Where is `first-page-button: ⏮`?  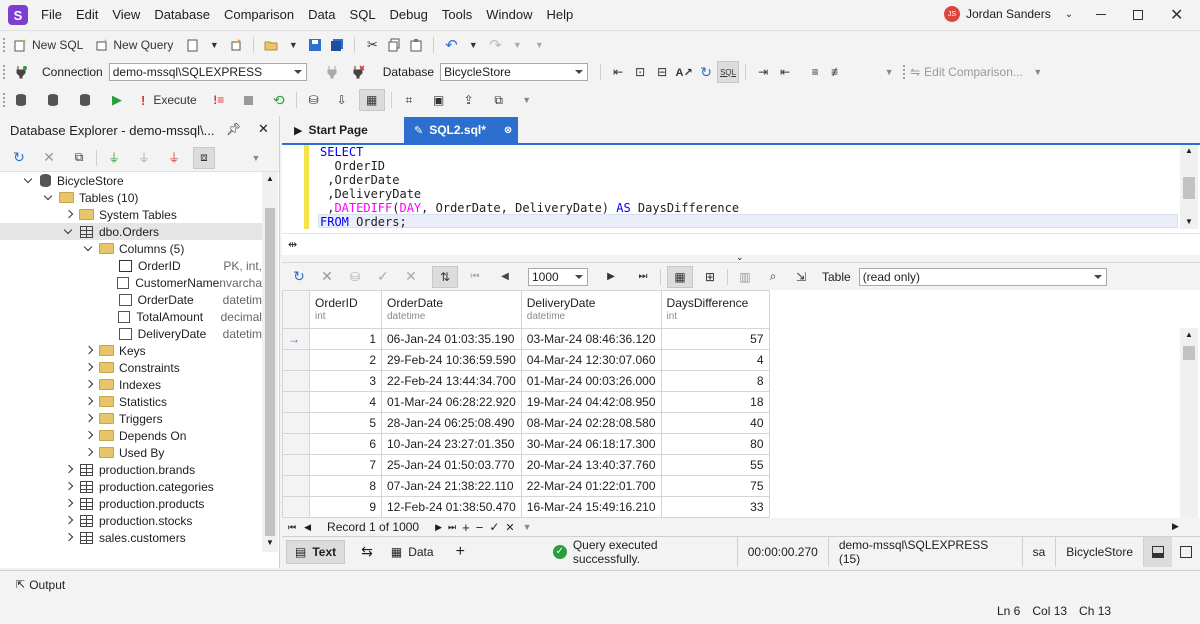 first-page-button: ⏮ is located at coordinates (475, 277).